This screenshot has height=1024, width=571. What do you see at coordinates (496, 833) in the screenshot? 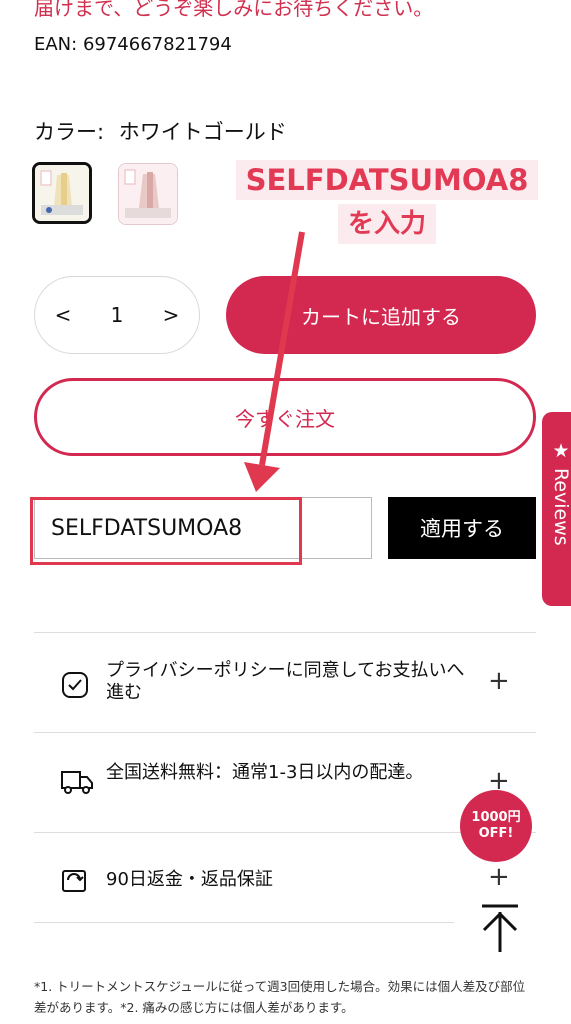
I see `discount-off: OFF!` at bounding box center [496, 833].